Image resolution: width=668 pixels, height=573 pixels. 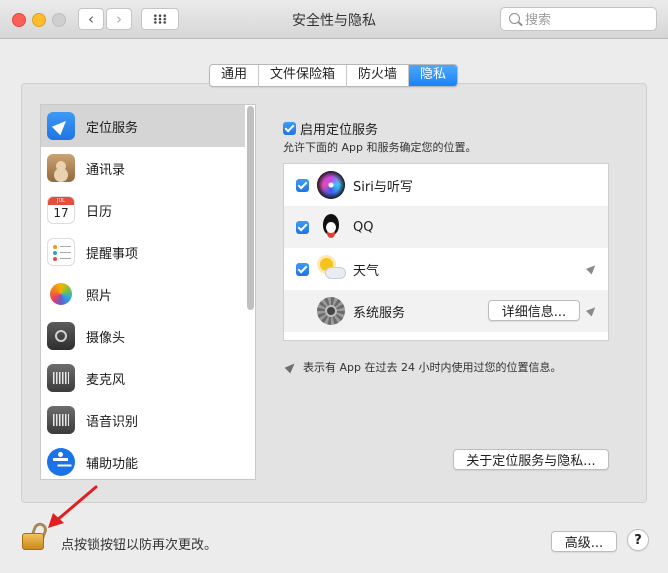 What do you see at coordinates (339, 130) in the screenshot?
I see `enable-location-services-label: 启用定位服务` at bounding box center [339, 130].